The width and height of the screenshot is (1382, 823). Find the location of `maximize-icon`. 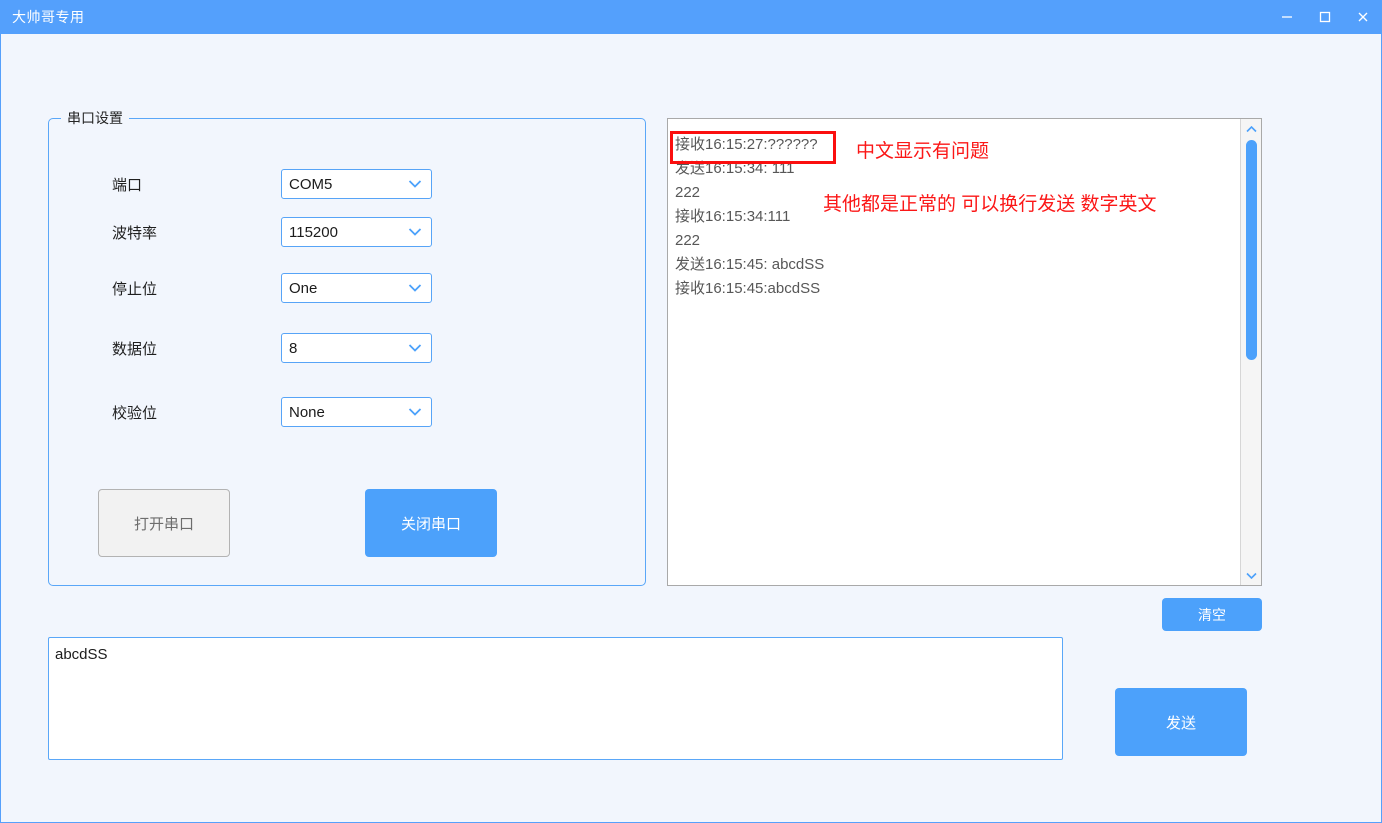

maximize-icon is located at coordinates (1325, 17).